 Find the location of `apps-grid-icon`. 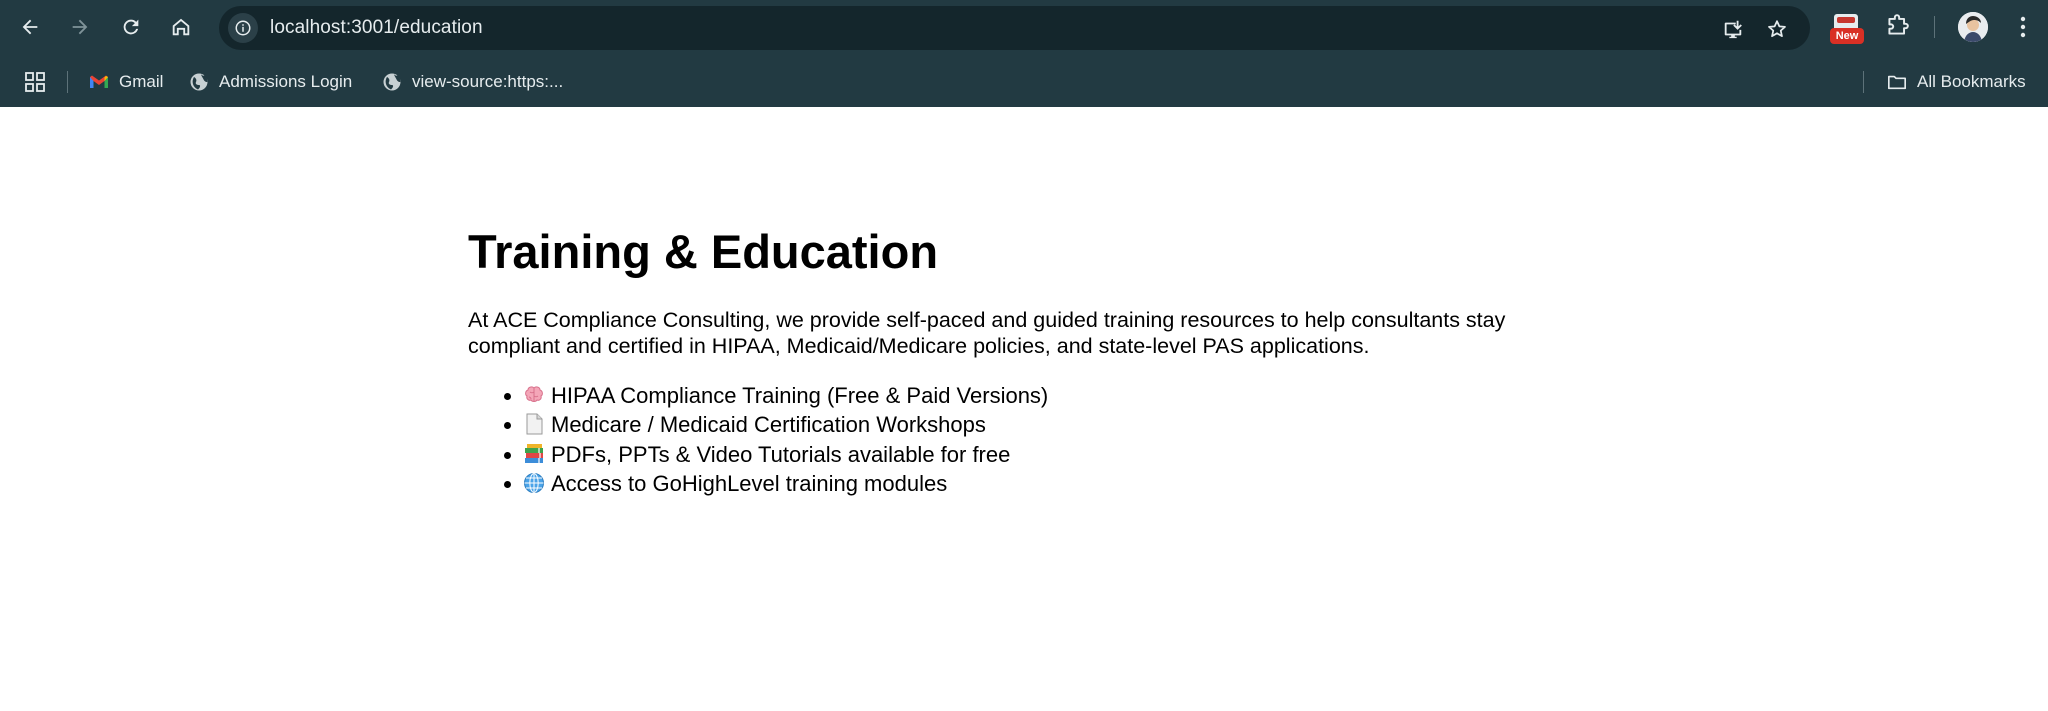

apps-grid-icon is located at coordinates (35, 82).